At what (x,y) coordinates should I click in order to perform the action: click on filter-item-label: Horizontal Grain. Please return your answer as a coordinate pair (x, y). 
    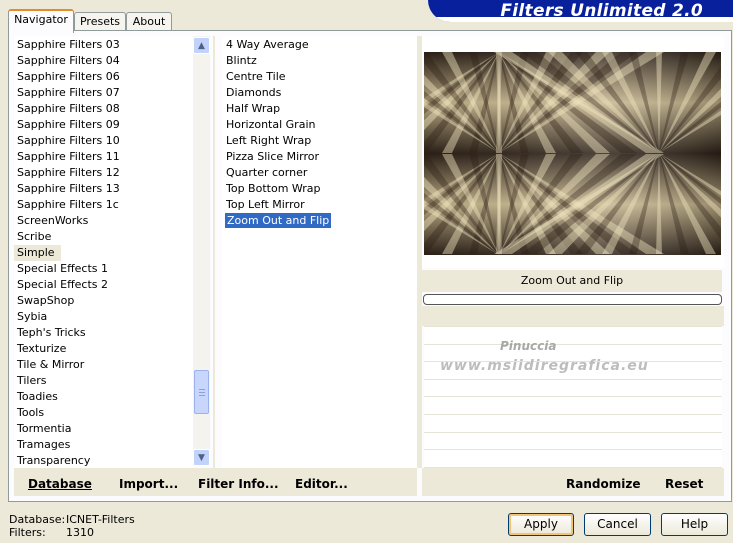
    Looking at the image, I should click on (271, 124).